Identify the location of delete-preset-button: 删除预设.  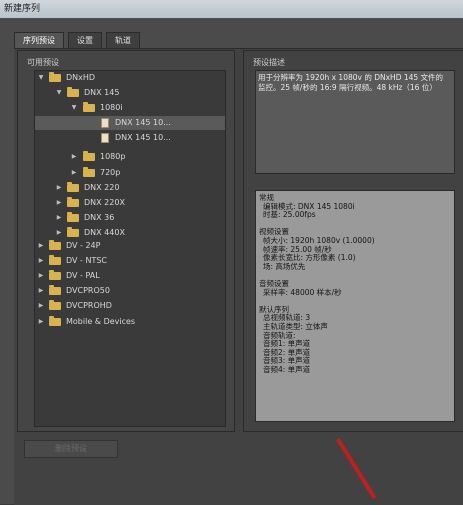
(71, 449).